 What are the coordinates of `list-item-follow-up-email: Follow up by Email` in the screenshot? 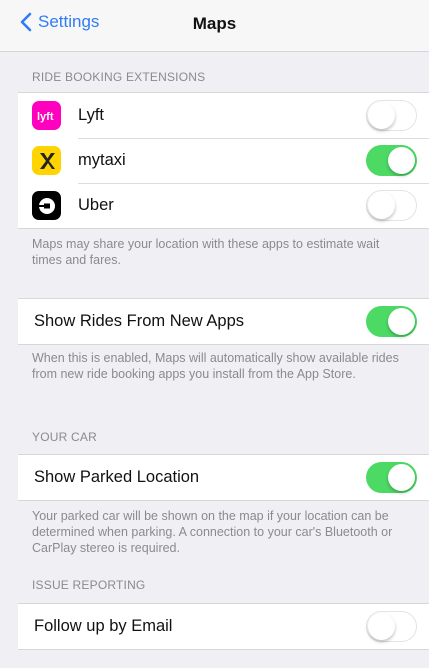 It's located at (223, 626).